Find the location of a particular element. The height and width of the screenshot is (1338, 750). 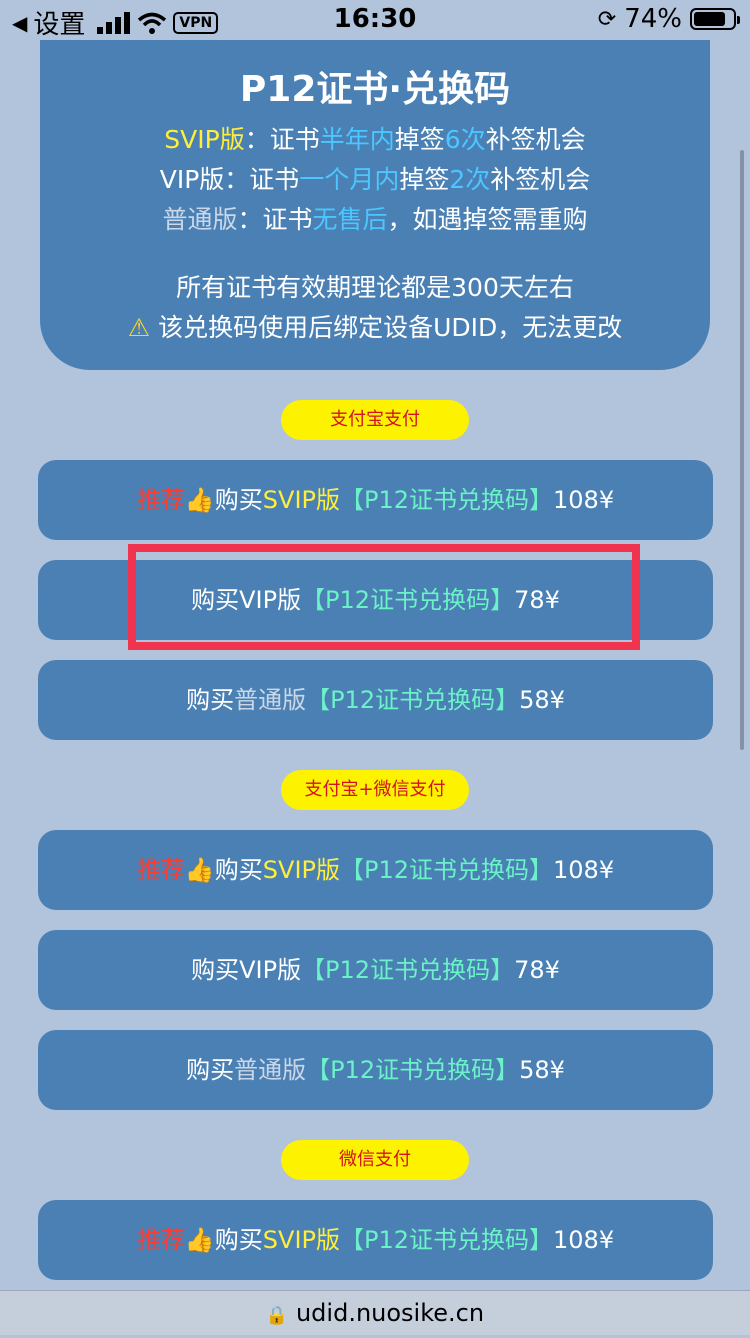

alipay-buy-svip-button: 推荐👍购买SVIP版【P12证书兑换码】108¥ is located at coordinates (375, 500).